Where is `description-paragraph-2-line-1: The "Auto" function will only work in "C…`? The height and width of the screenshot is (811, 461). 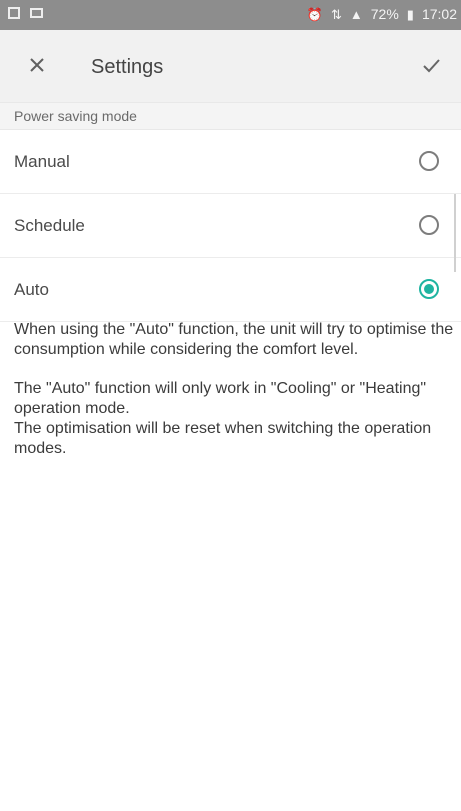
description-paragraph-2-line-1: The "Auto" function will only work in "C… is located at coordinates (220, 398).